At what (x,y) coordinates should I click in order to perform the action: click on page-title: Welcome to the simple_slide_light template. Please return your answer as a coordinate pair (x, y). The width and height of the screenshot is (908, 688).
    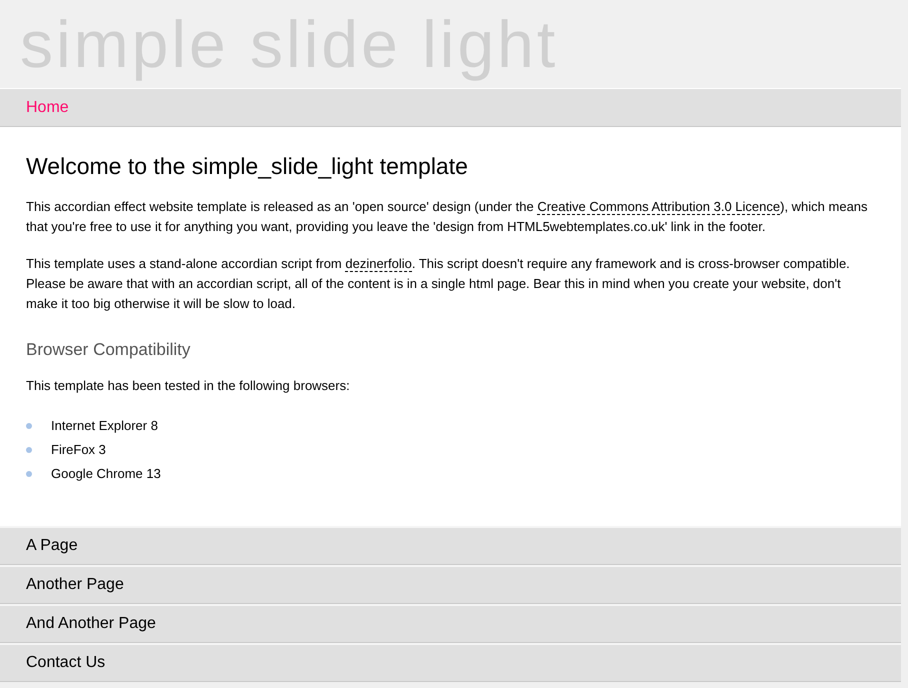
    Looking at the image, I should click on (247, 166).